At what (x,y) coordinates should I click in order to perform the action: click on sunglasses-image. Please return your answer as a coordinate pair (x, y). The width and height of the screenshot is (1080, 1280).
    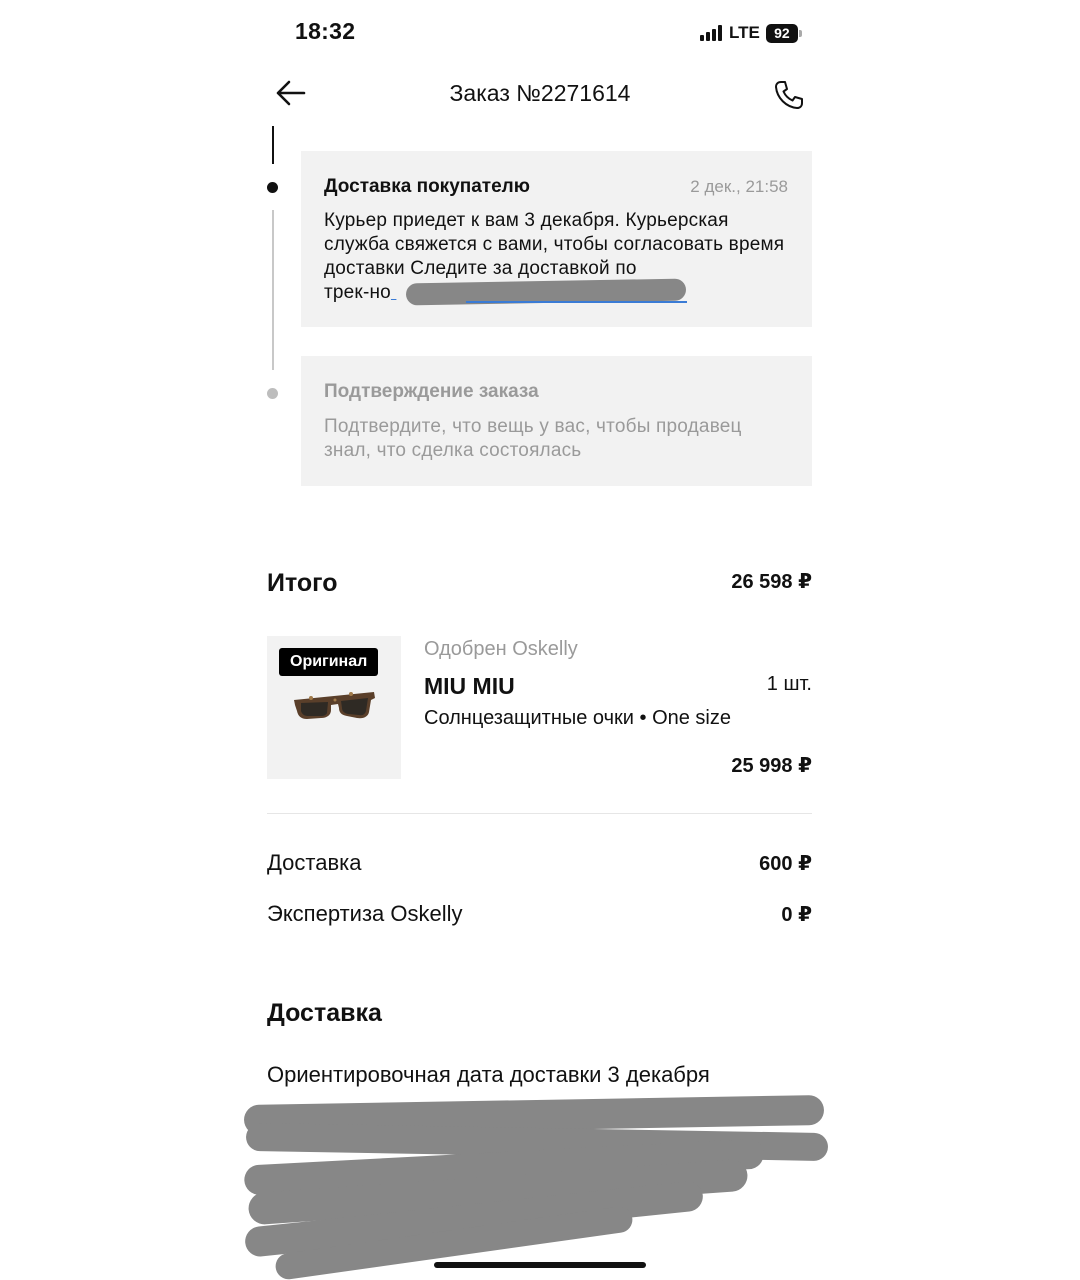
    Looking at the image, I should click on (334, 705).